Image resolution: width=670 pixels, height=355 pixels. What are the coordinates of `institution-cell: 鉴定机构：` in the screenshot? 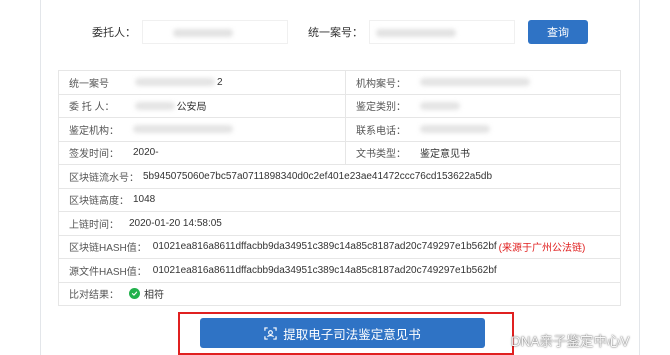 It's located at (202, 129).